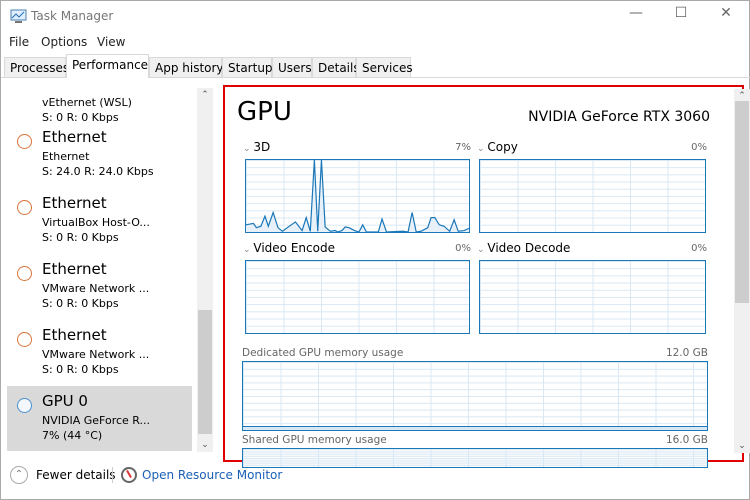 The width and height of the screenshot is (750, 500). Describe the element at coordinates (99, 154) in the screenshot. I see `sidebar-item-ethernet: Ethernet Ethernet S: 24.0 R: 24.0 Kbps` at that location.